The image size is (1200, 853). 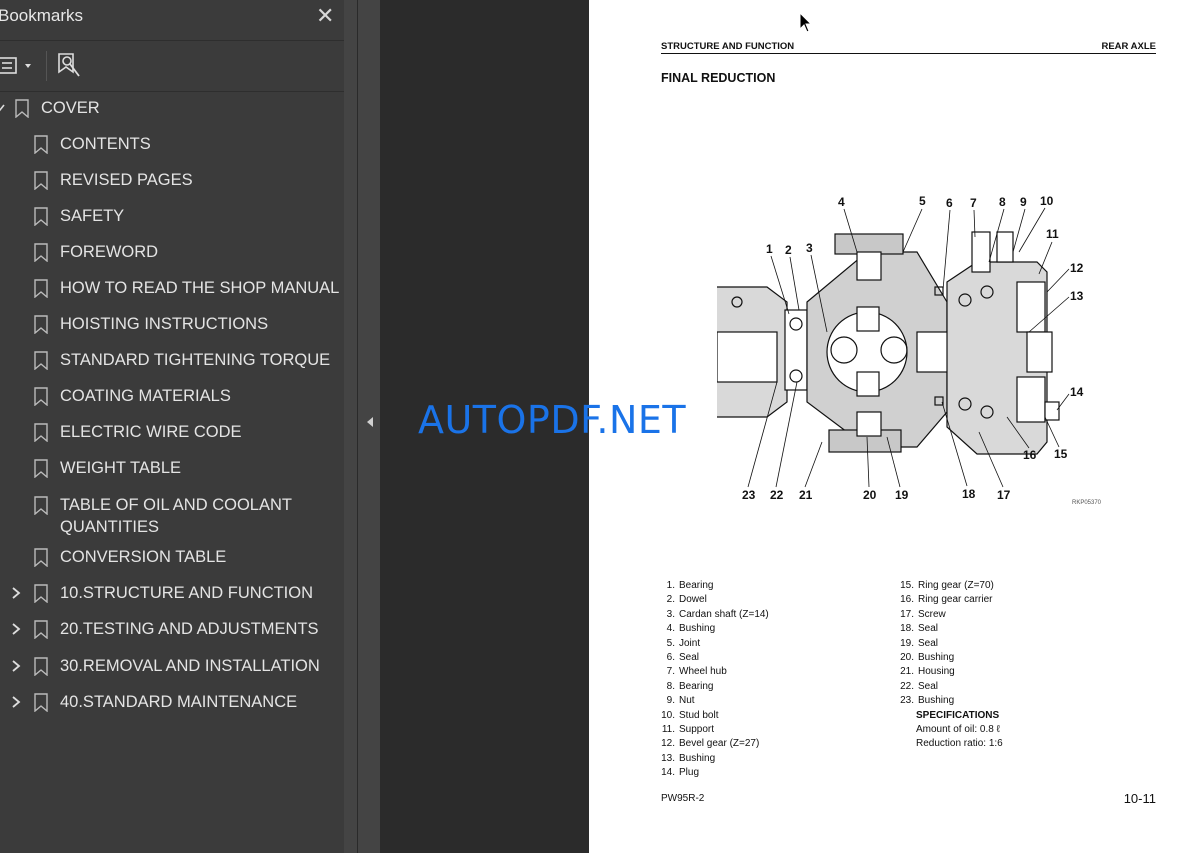 What do you see at coordinates (718, 78) in the screenshot?
I see `section-title: FINAL REDUCTION` at bounding box center [718, 78].